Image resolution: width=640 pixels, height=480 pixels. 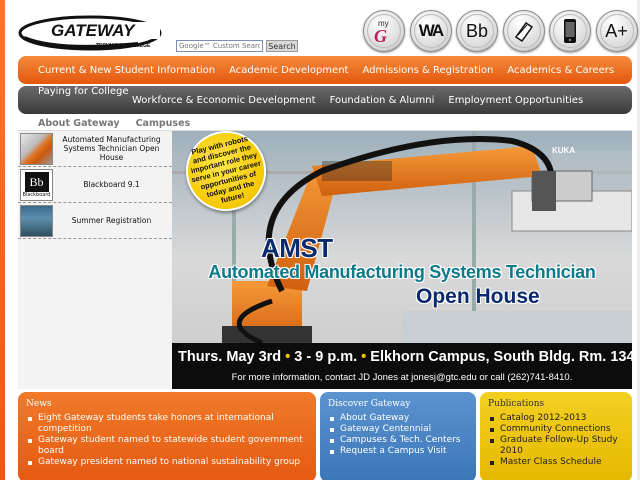 I want to click on webadvisor-label: WA, so click(x=431, y=30).